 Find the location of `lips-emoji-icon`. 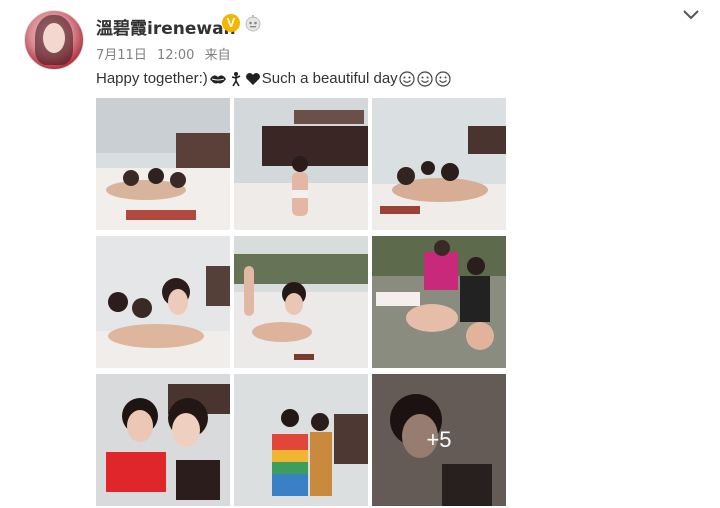

lips-emoji-icon is located at coordinates (217, 78).